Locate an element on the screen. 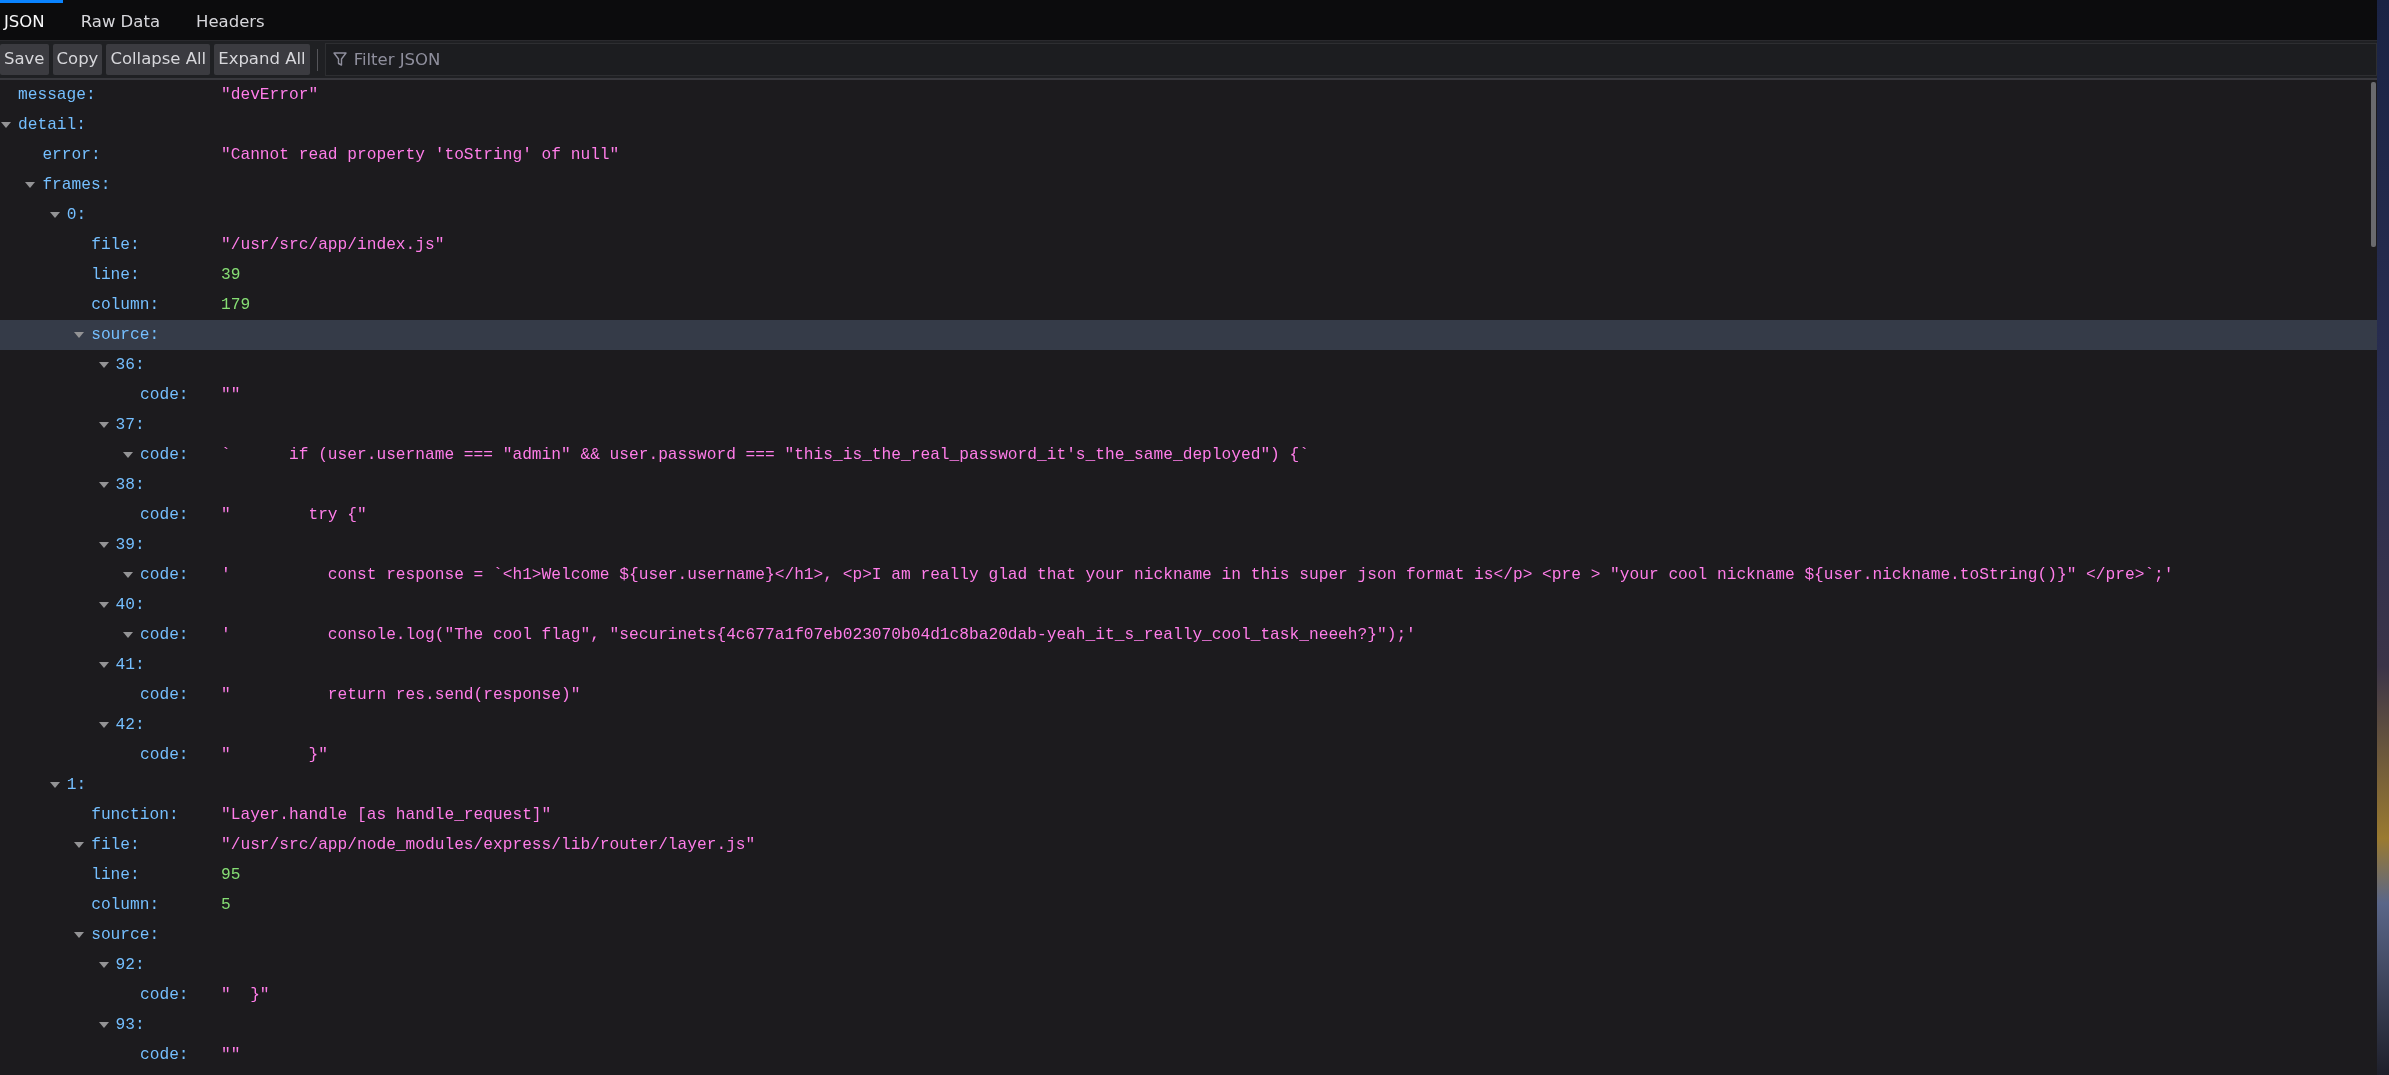 Image resolution: width=2389 pixels, height=1075 pixels. tree-row: code: ' console.log("The cool flag", "securinets{4c677a1f07eb023070b04d1c8ba20dab-yeah_it_s_really_cool_task_neeeh?}");' is located at coordinates (1188, 635).